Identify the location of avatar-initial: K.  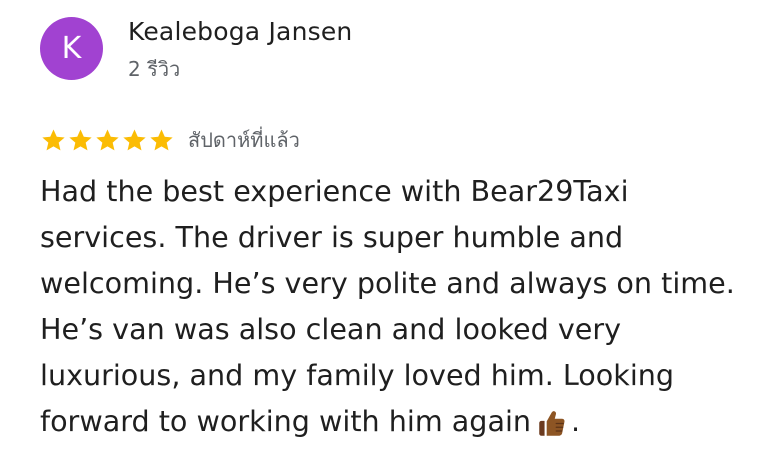
(71, 48).